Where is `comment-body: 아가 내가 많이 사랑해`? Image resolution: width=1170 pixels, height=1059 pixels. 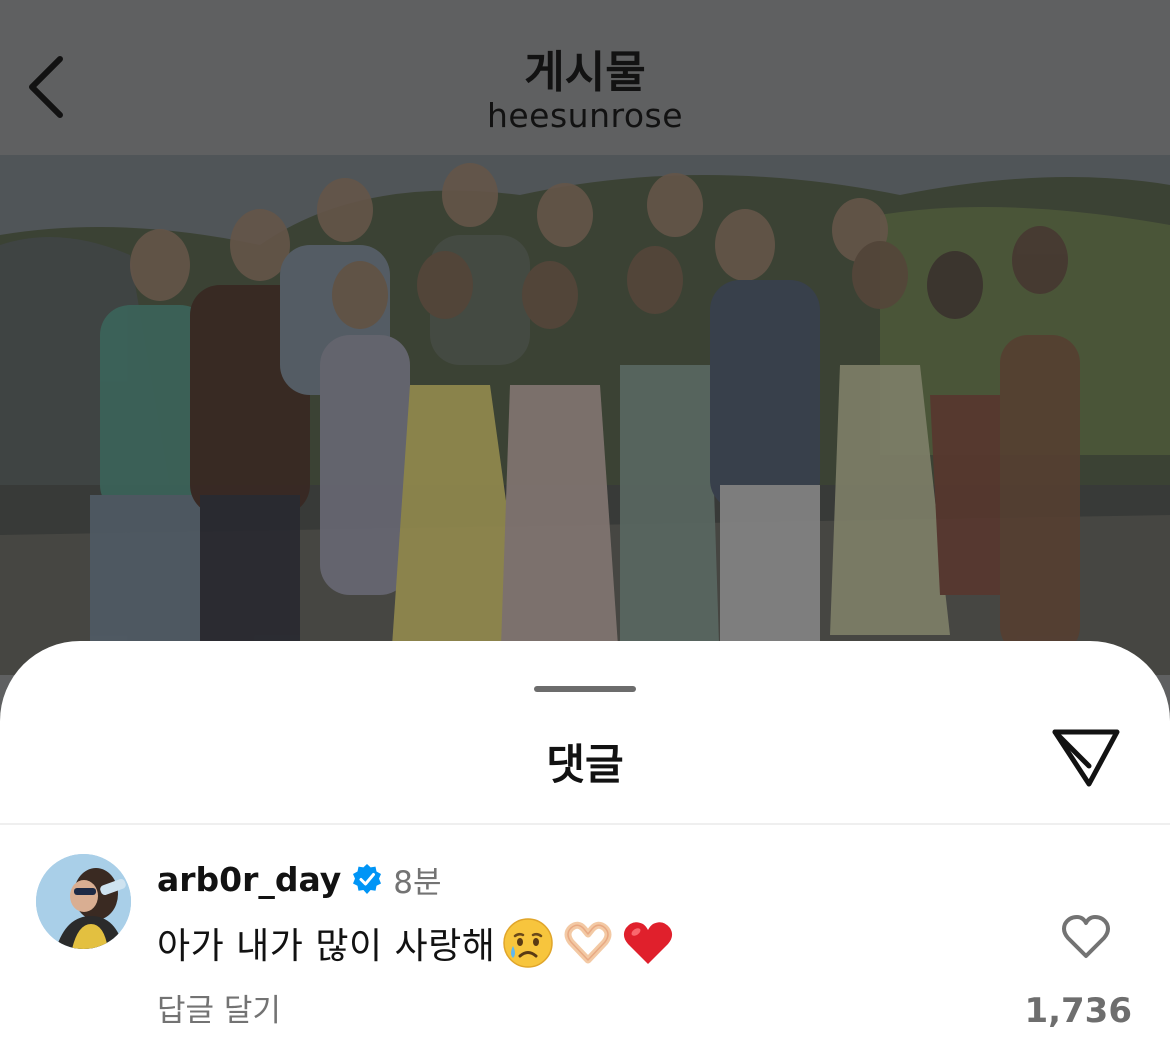 comment-body: 아가 내가 많이 사랑해 is located at coordinates (416, 943).